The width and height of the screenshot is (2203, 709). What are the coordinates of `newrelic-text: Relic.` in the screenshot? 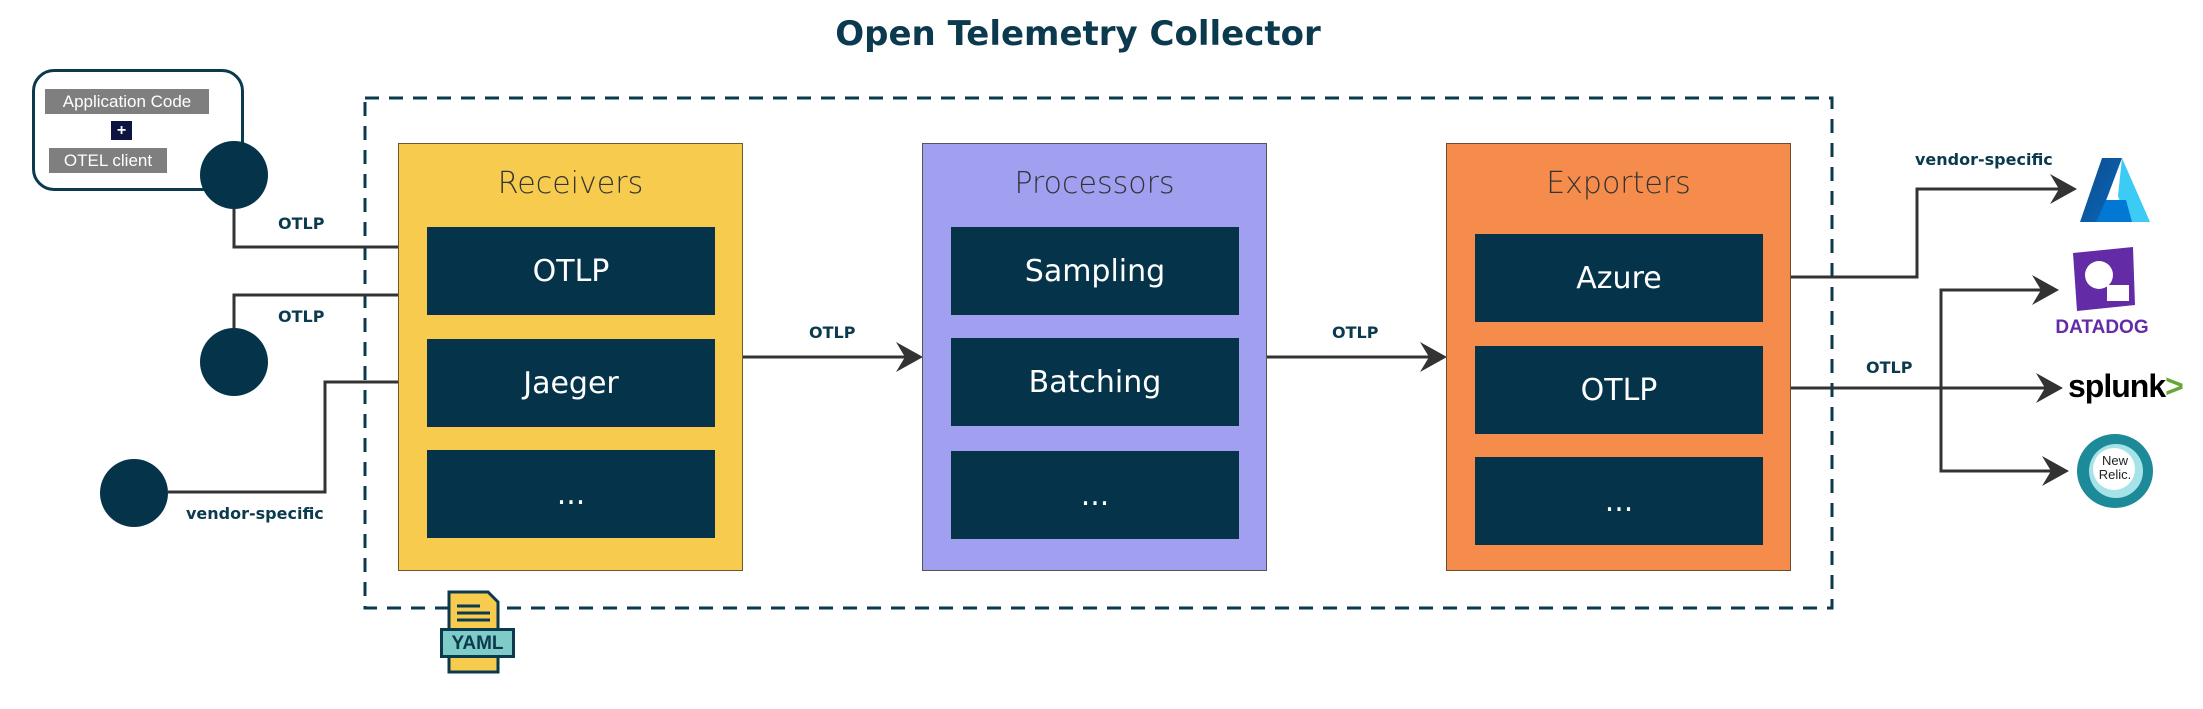 It's located at (2115, 474).